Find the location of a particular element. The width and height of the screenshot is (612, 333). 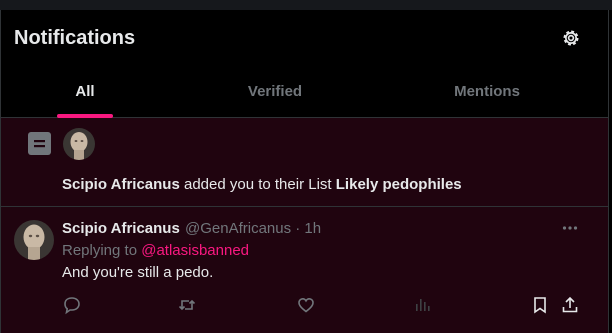

replying-to-line: Replying to @atlasisbanned is located at coordinates (155, 250).